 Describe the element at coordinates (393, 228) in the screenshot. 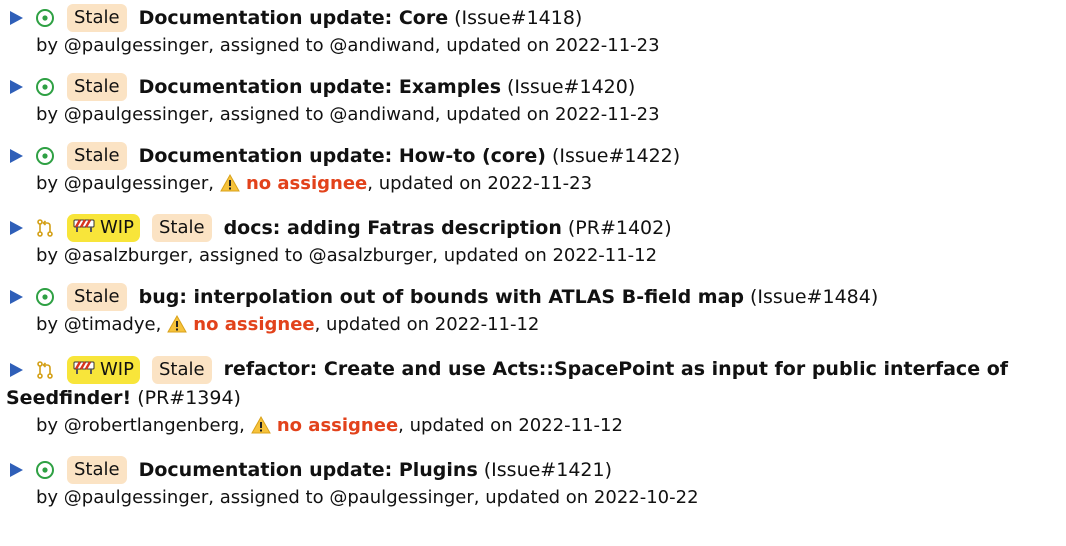

I see `item-title: docs: adding Fatras description` at that location.